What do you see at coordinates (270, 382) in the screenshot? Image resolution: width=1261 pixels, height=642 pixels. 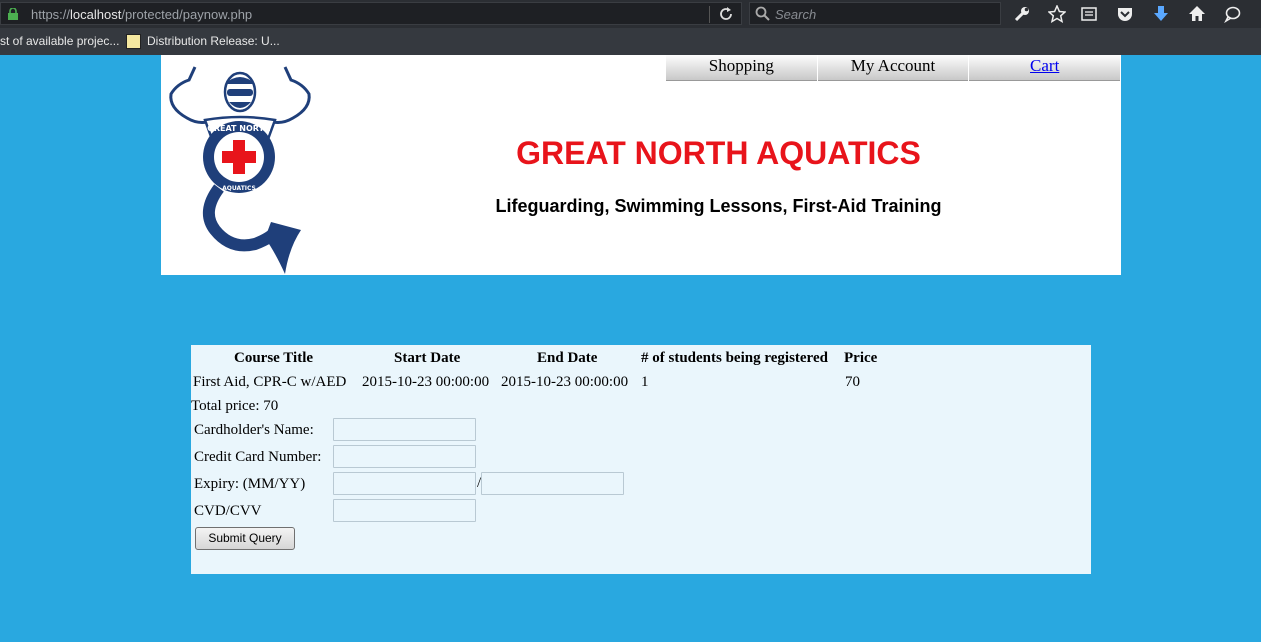 I see `cell-course-title: First Aid, CPR-C w/AED` at bounding box center [270, 382].